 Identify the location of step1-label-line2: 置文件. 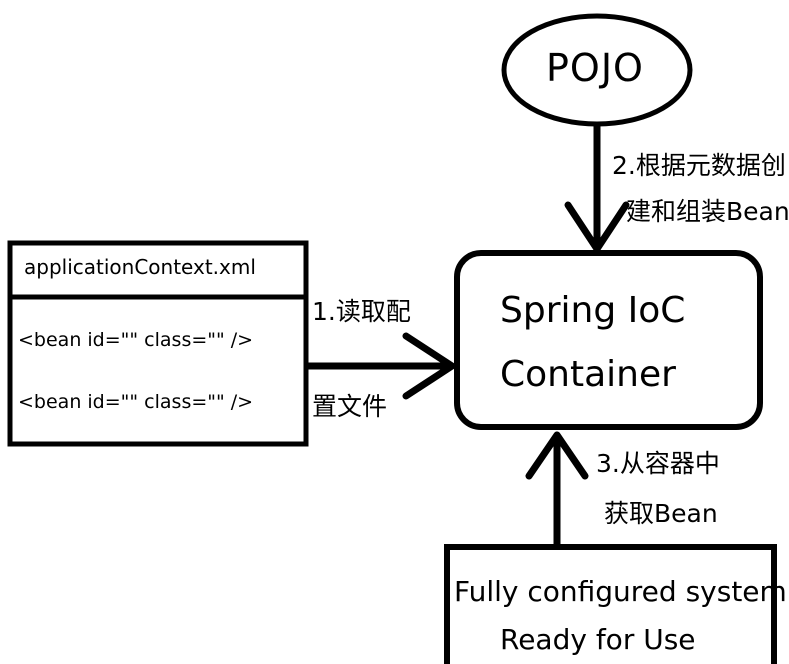
(350, 406).